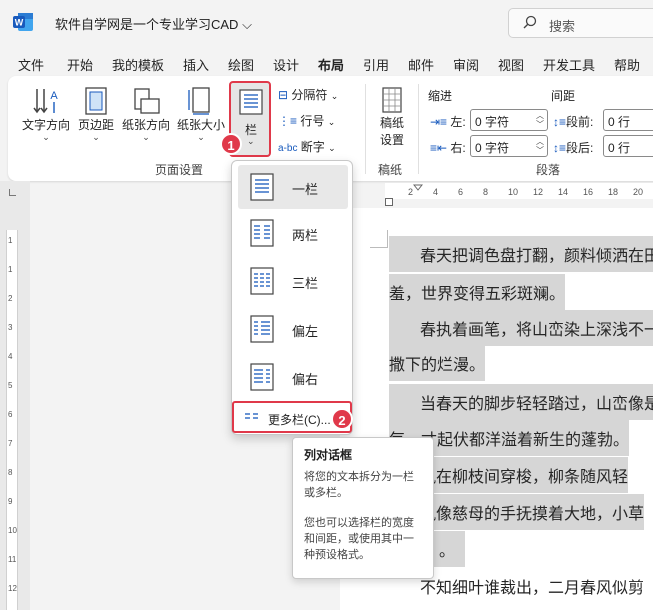 The image size is (653, 610). Describe the element at coordinates (521, 402) in the screenshot. I see `document-line: 当春天的脚步轻轻踏过，山峦像是` at that location.